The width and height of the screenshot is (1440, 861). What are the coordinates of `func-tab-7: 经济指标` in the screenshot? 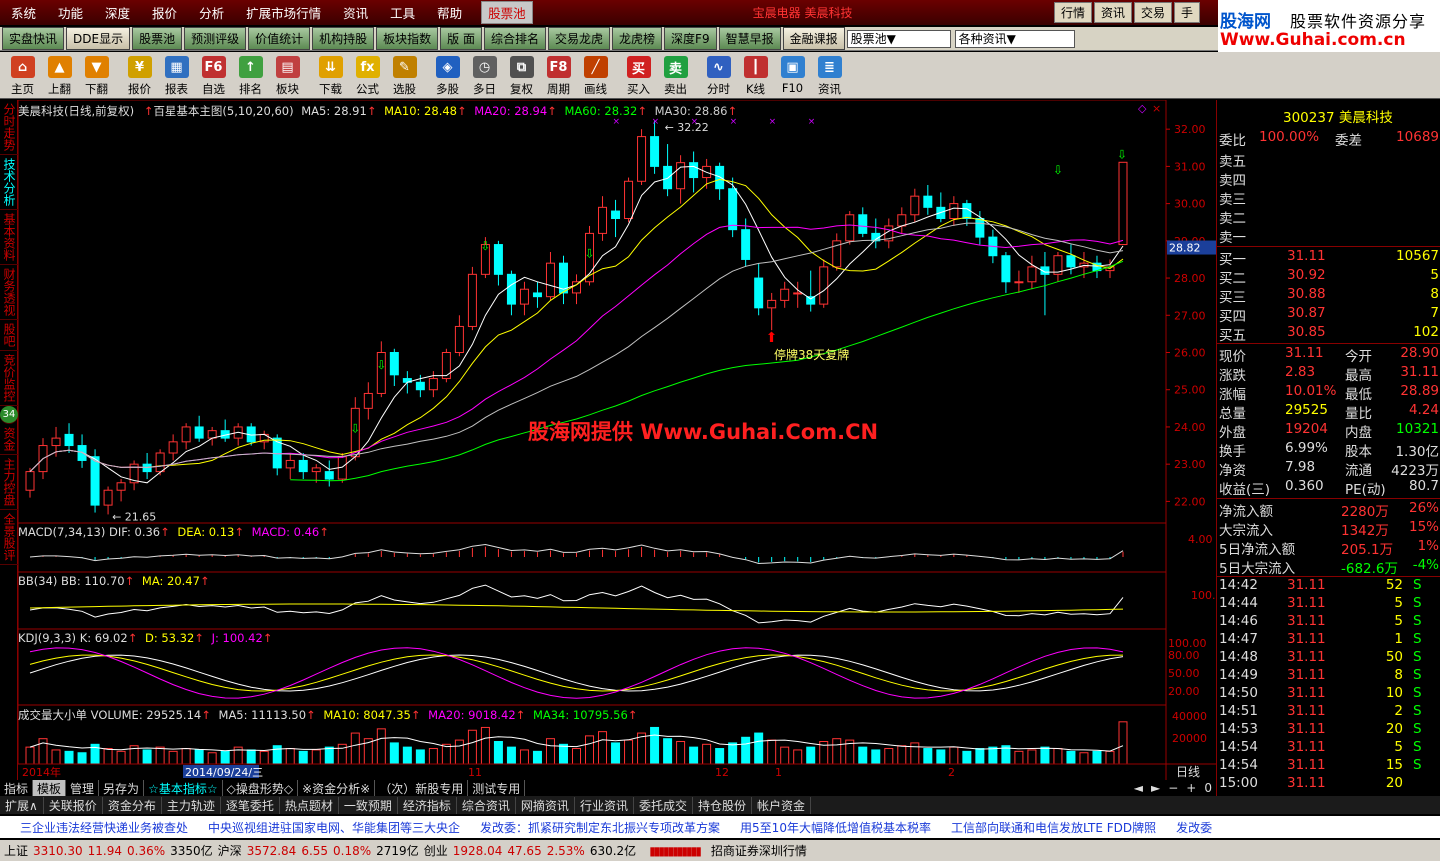 It's located at (427, 805).